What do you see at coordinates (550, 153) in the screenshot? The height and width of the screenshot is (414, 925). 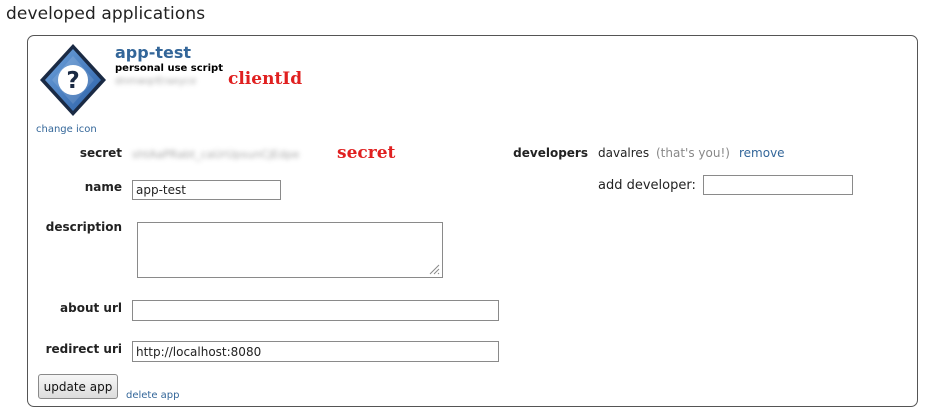 I see `developers-label: developers` at bounding box center [550, 153].